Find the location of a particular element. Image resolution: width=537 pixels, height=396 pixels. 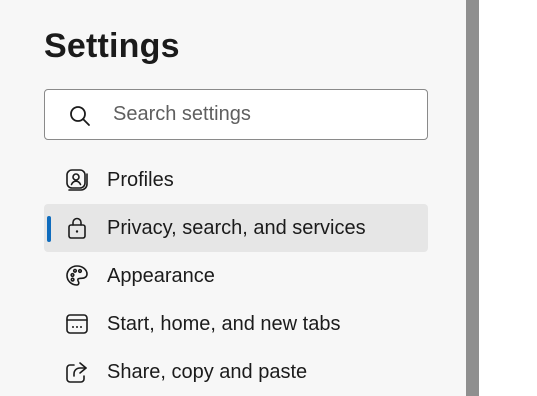

sidebar-item-share-copy-paste: Share, copy and paste is located at coordinates (236, 372).